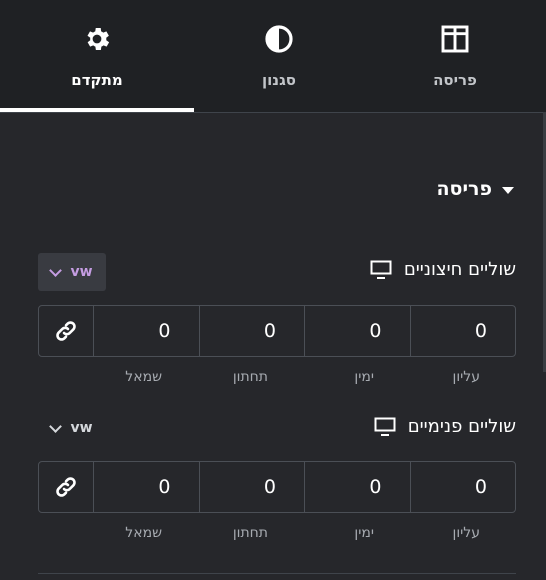 The height and width of the screenshot is (580, 546). I want to click on tab-style-label: סגנון, so click(279, 80).